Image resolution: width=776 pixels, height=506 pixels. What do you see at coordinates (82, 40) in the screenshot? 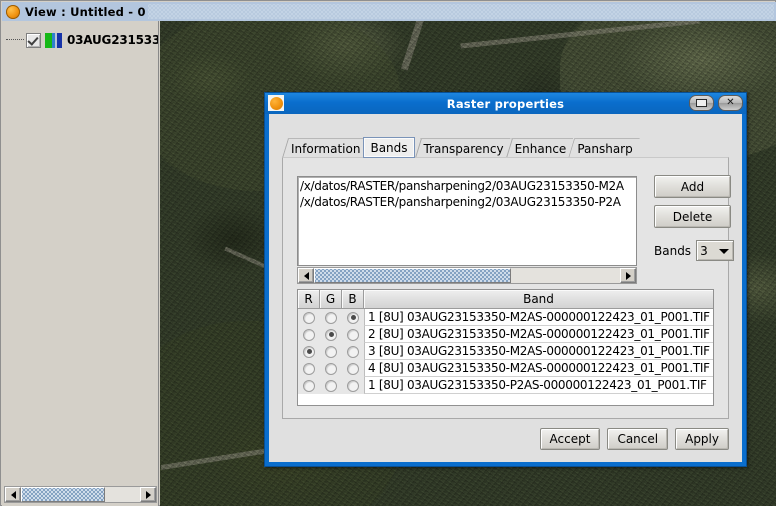
I see `tree-item-layer: 03AUG231533` at bounding box center [82, 40].